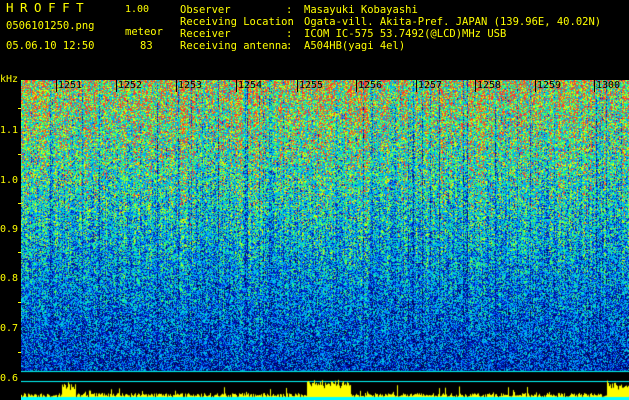  Describe the element at coordinates (430, 85) in the screenshot. I see `time-tick-label: 1257` at that location.